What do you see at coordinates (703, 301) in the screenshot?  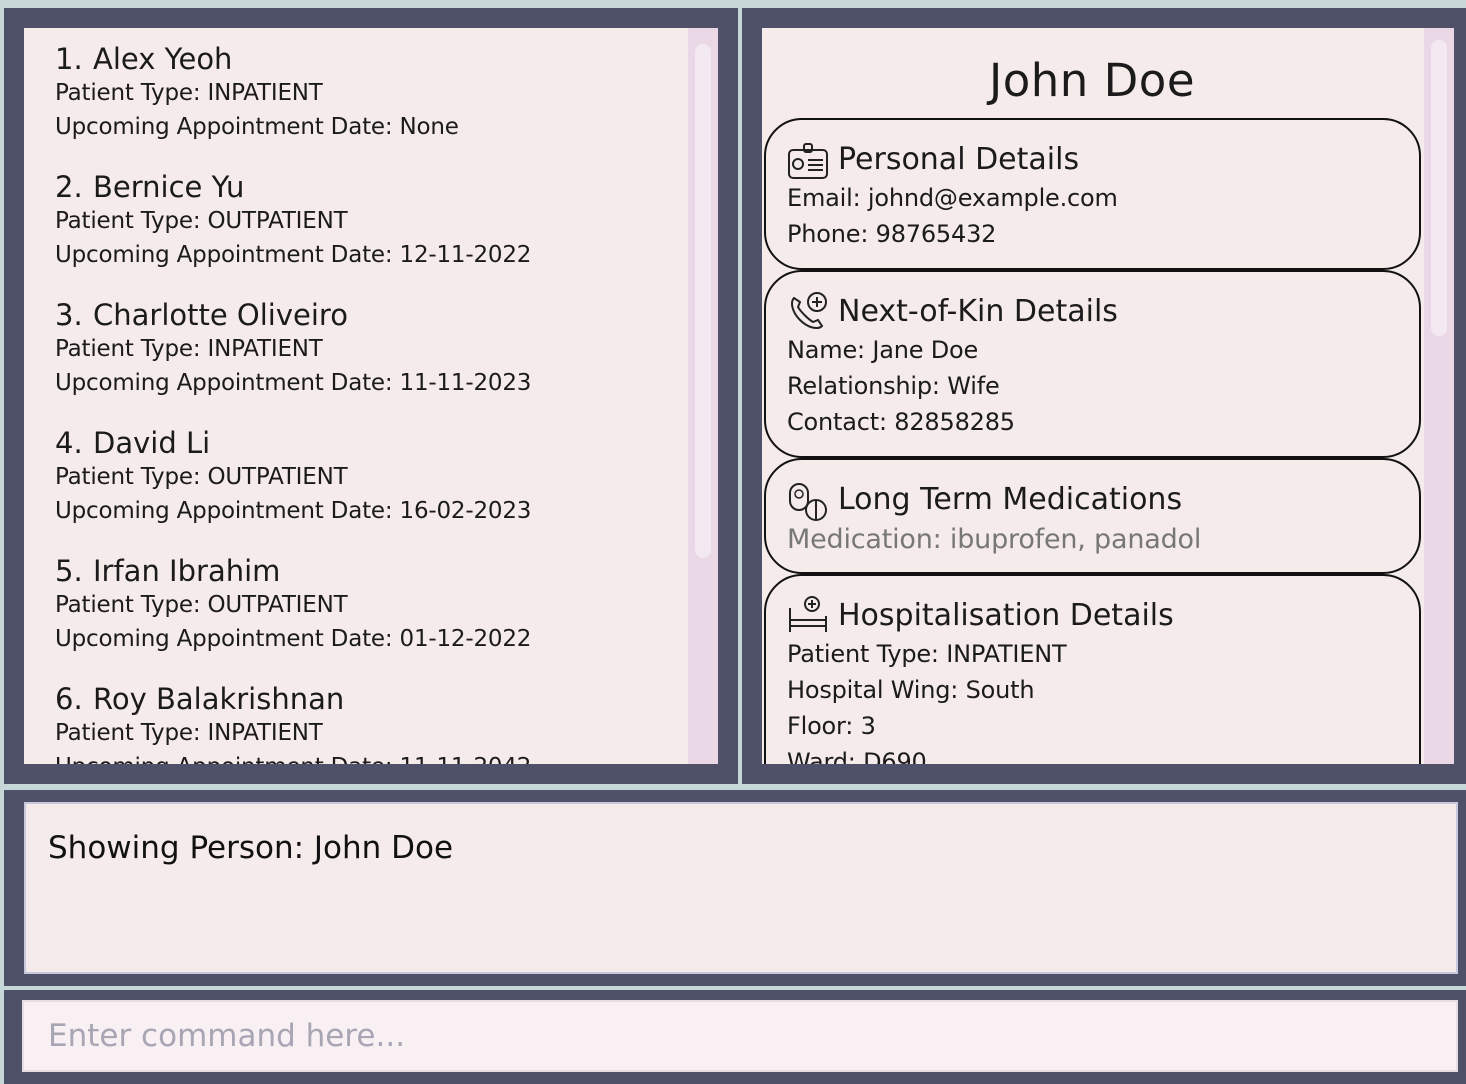 I see `list-scrollbar-thumb` at bounding box center [703, 301].